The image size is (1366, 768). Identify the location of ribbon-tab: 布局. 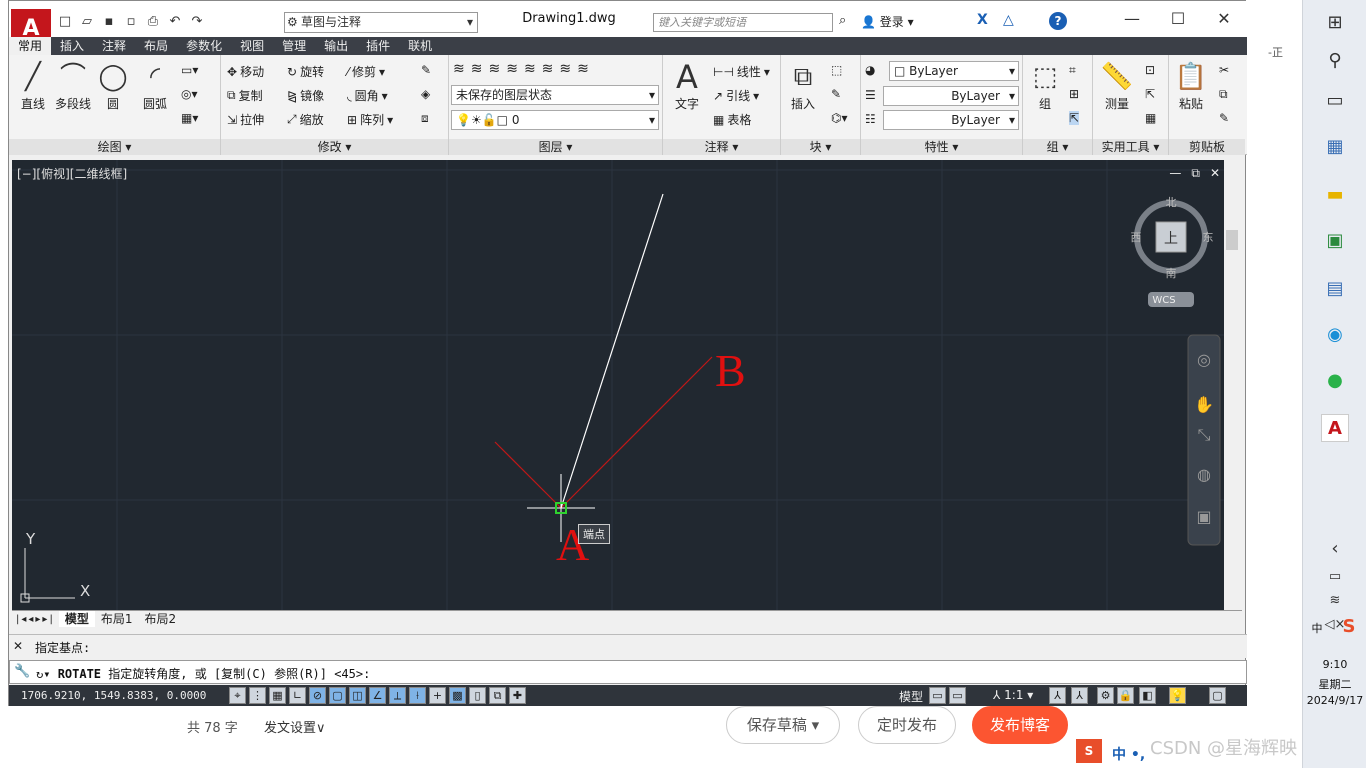
(156, 46).